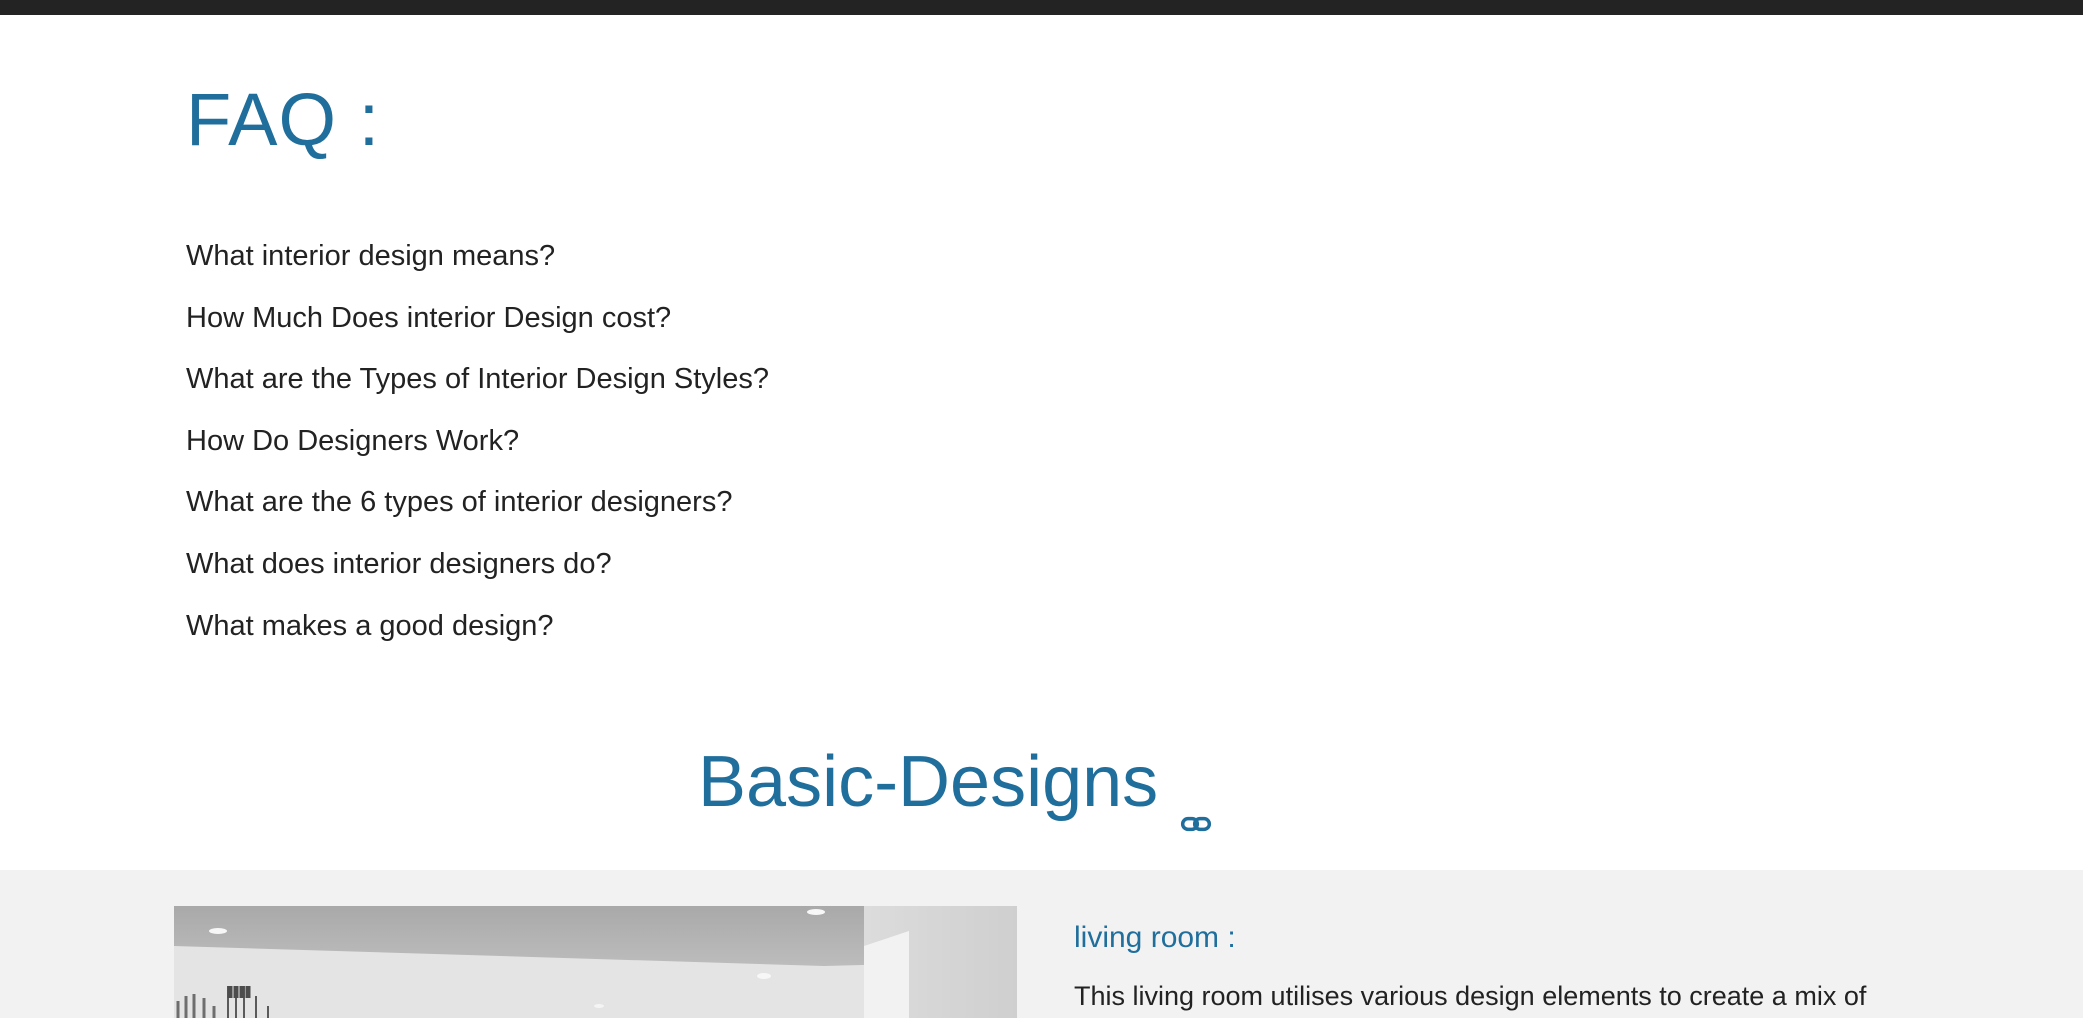  I want to click on living-room-subtitle: living room :, so click(1155, 937).